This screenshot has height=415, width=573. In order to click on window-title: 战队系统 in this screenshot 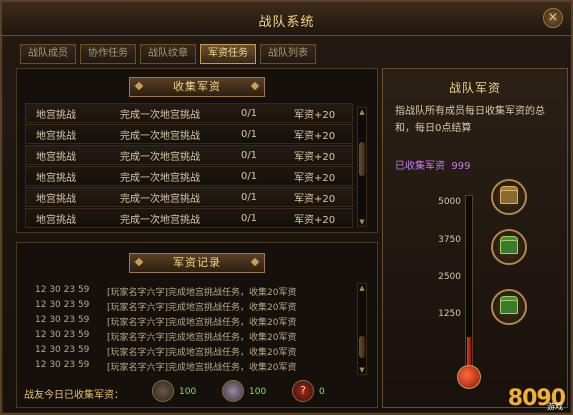, I will do `click(286, 22)`.